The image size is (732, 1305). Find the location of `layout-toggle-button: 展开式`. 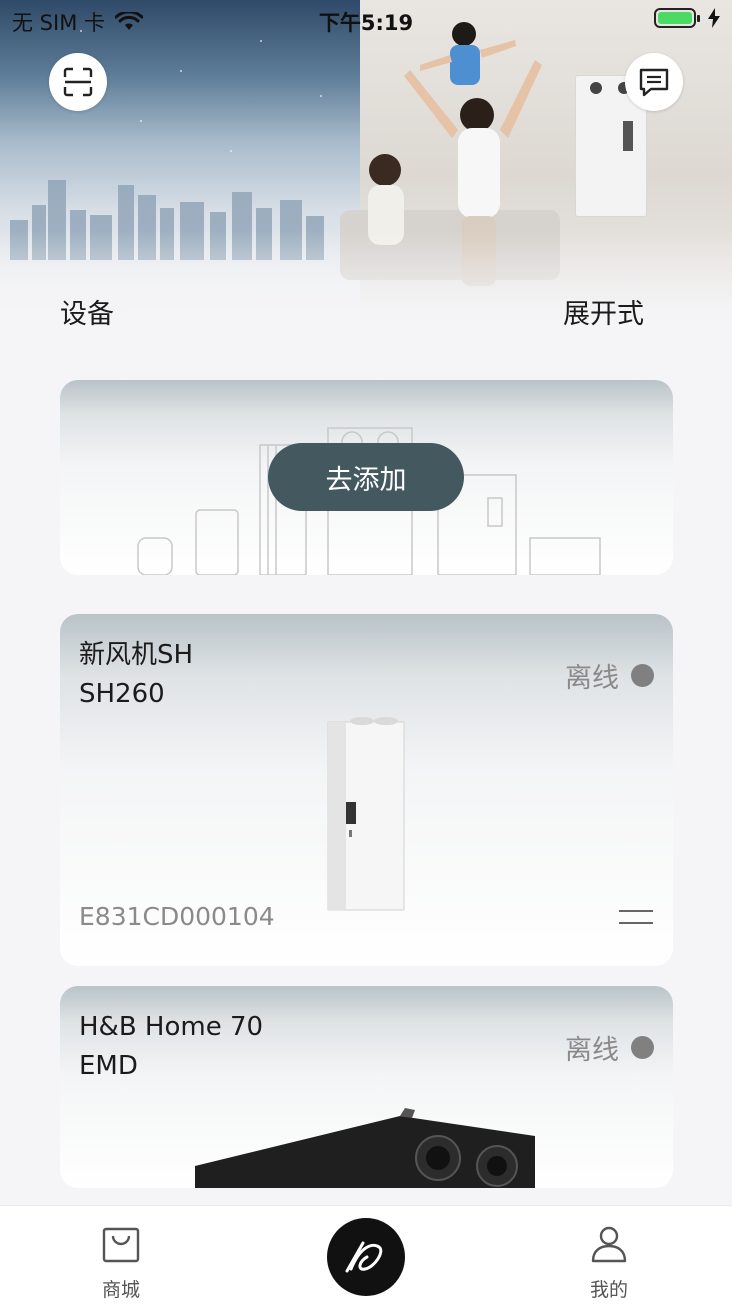

layout-toggle-button: 展开式 is located at coordinates (603, 311).